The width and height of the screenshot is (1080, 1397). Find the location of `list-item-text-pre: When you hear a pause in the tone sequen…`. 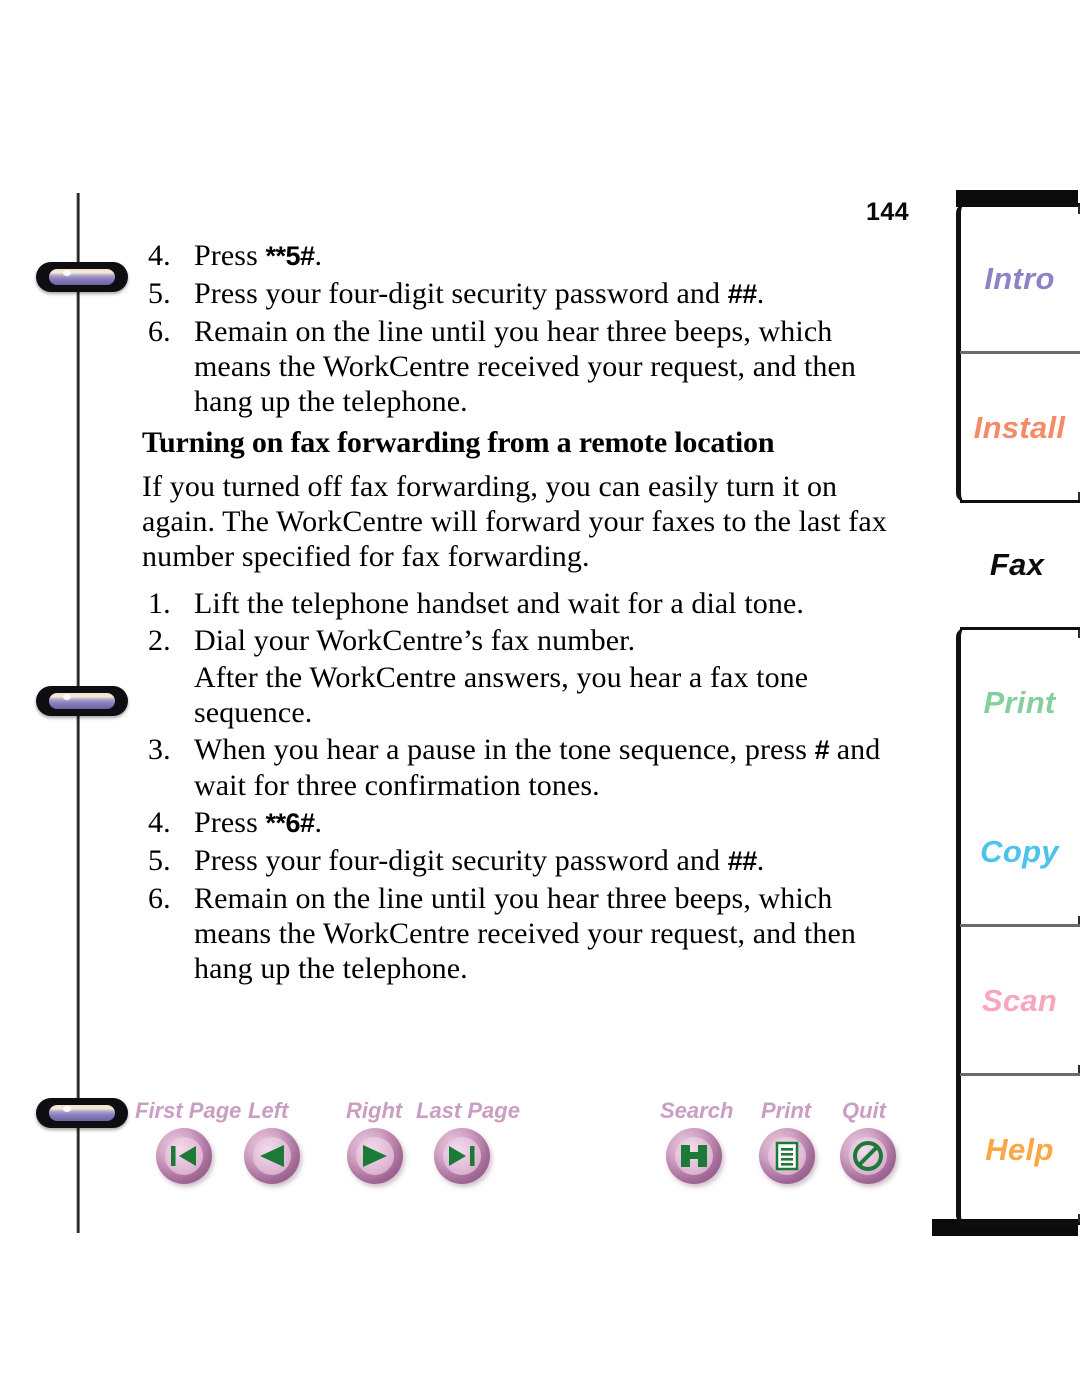

list-item-text-pre: When you hear a pause in the tone sequen… is located at coordinates (504, 749).